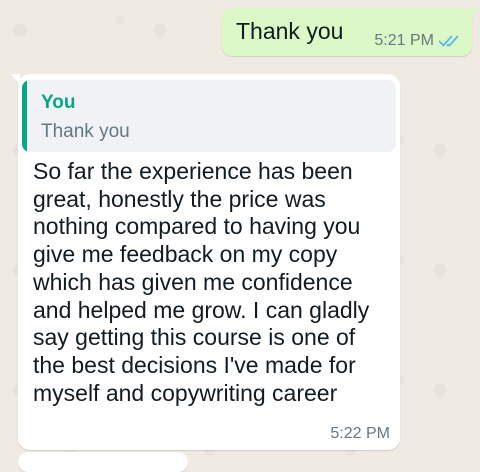 Image resolution: width=480 pixels, height=472 pixels. Describe the element at coordinates (350, 32) in the screenshot. I see `outgoing-message-bubble: Thank you 5:21 PM` at that location.